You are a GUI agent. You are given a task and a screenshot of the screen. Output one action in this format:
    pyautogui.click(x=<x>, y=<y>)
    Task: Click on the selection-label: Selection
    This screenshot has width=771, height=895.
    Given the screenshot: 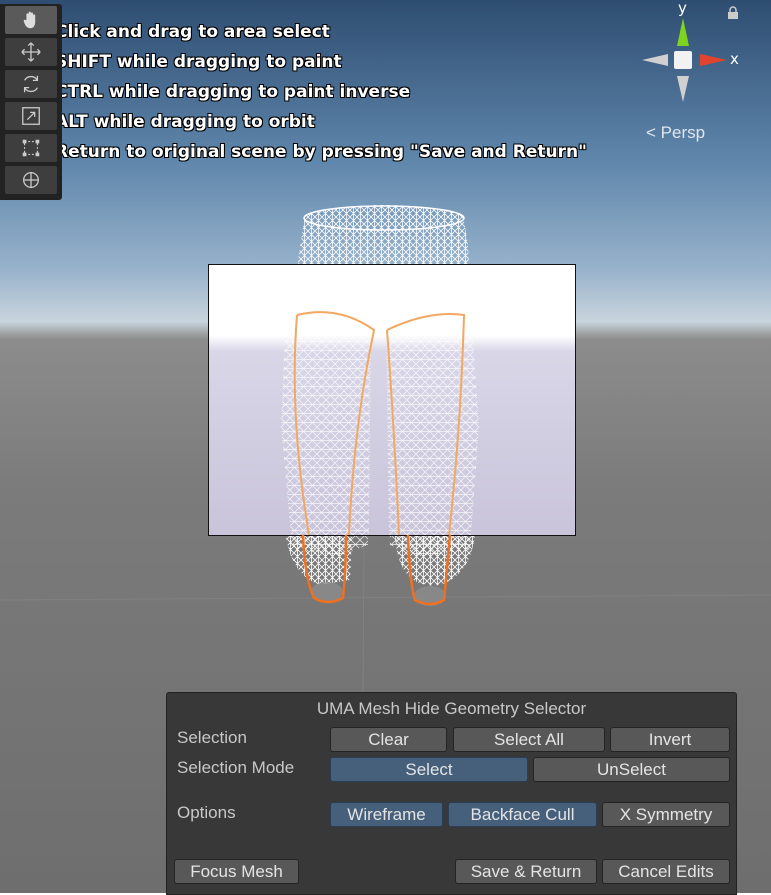 What is the action you would take?
    pyautogui.click(x=212, y=737)
    